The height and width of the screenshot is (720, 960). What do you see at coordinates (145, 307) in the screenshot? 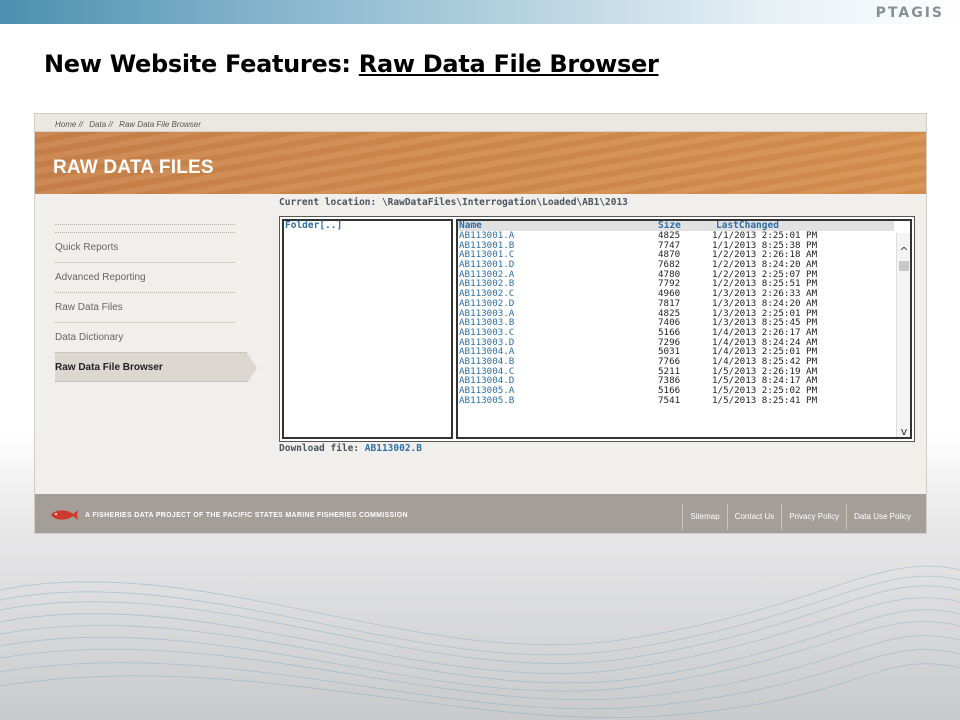
I see `sidebar-item-raw-data-files: Raw Data Files` at bounding box center [145, 307].